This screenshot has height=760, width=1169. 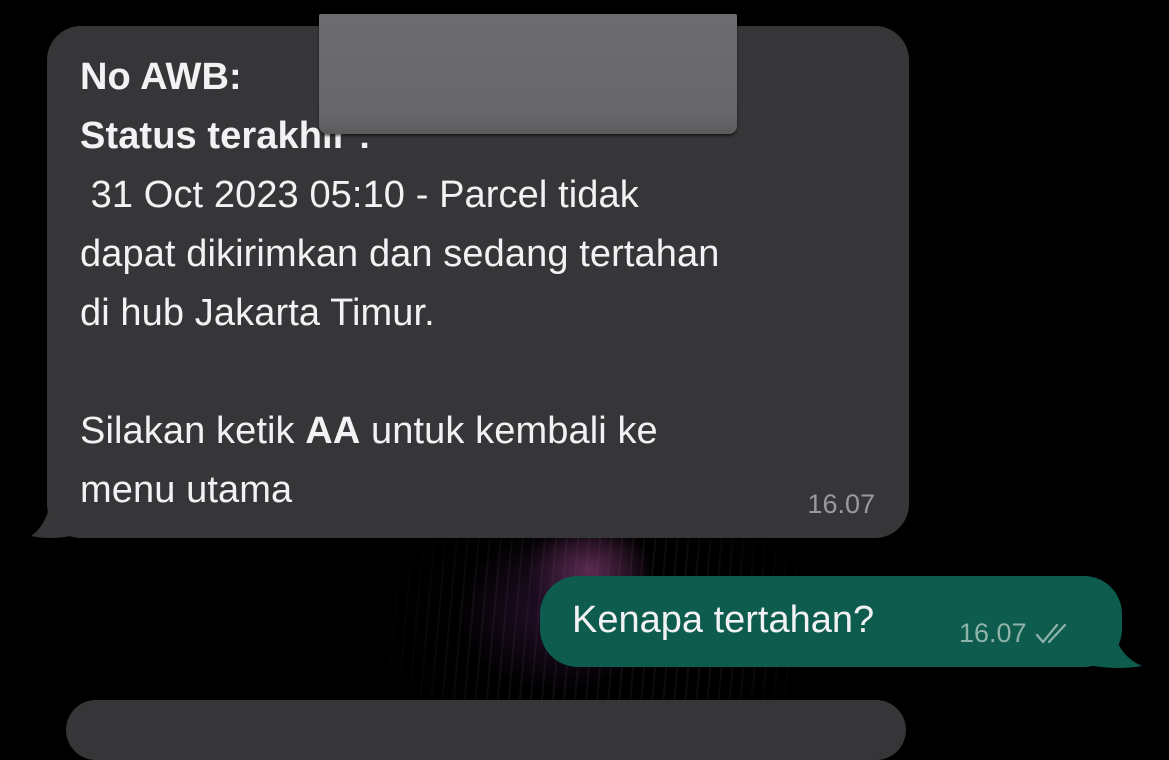 I want to click on status-line: dapat dikirimkan dan sedang tertahan, so click(x=400, y=254).